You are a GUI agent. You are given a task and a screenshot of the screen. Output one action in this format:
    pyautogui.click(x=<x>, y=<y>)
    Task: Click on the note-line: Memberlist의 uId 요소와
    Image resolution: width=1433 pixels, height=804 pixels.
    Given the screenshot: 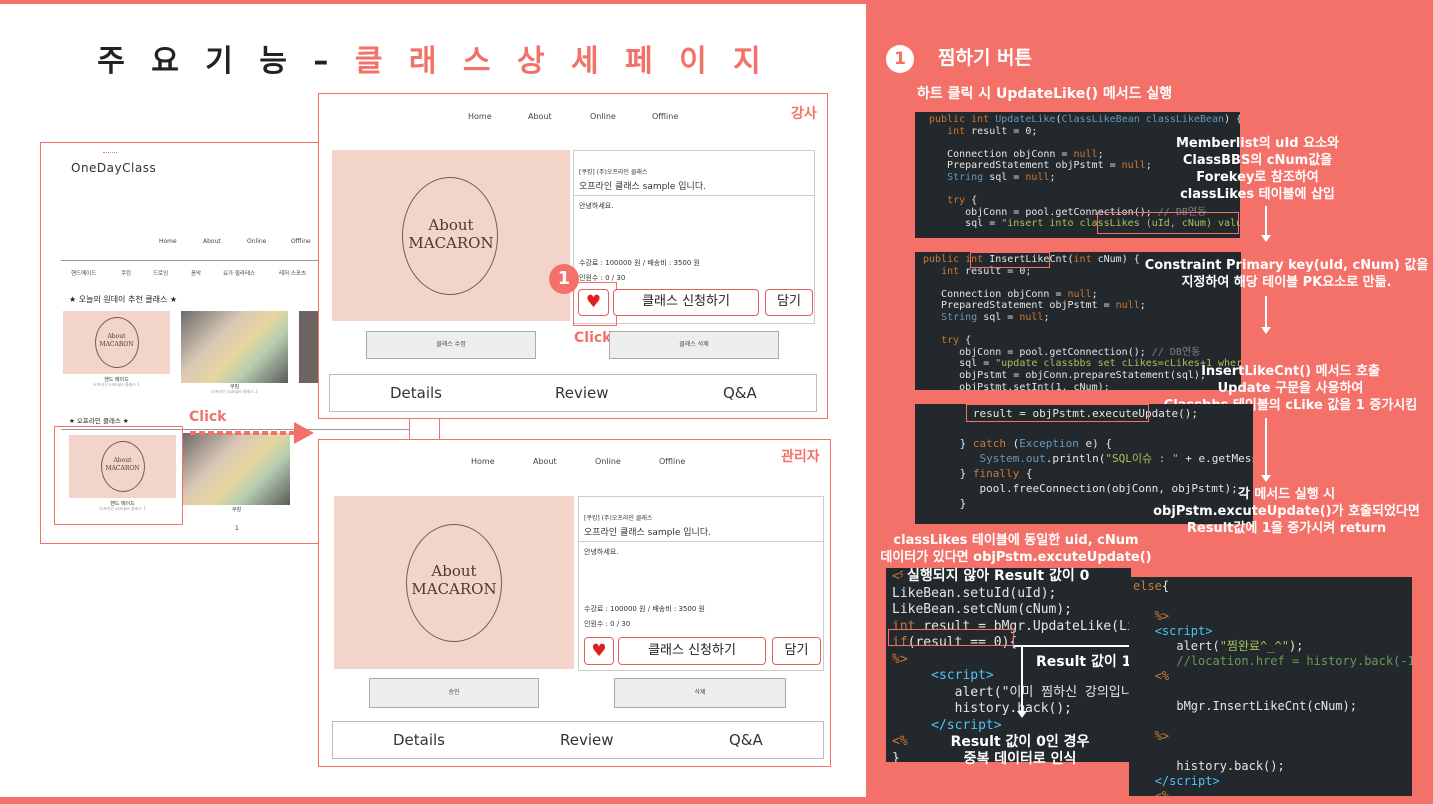 What is the action you would take?
    pyautogui.click(x=1257, y=143)
    